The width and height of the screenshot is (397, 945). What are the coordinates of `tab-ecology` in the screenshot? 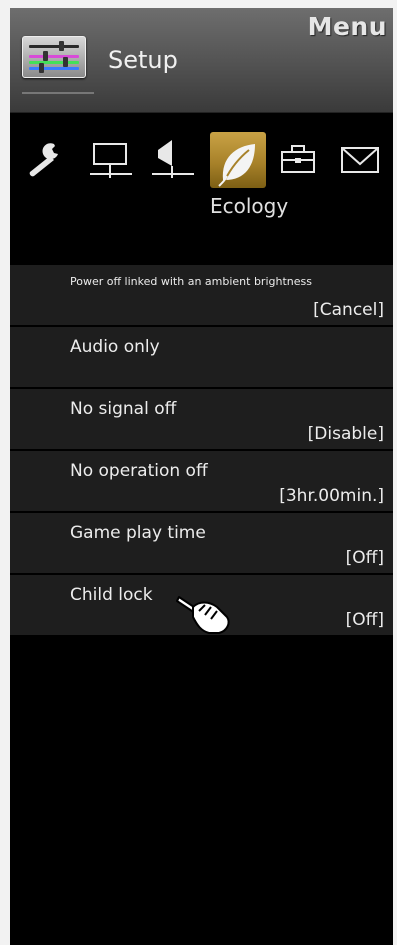 It's located at (235, 162).